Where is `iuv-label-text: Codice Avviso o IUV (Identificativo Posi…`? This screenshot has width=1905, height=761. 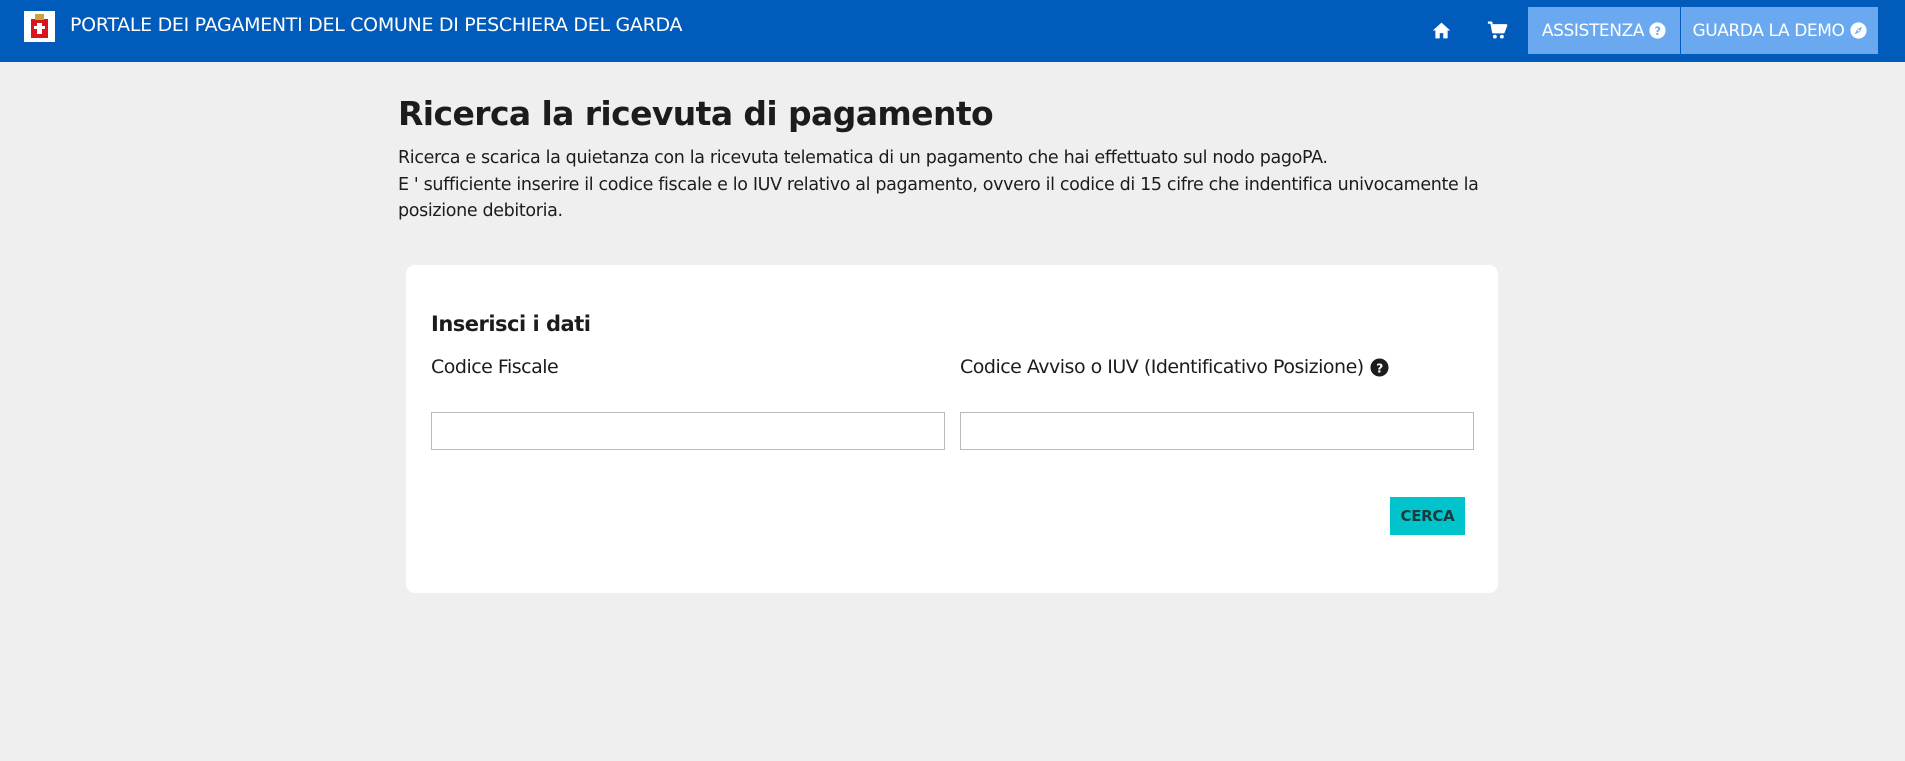
iuv-label-text: Codice Avviso o IUV (Identificativo Posi… is located at coordinates (1162, 367).